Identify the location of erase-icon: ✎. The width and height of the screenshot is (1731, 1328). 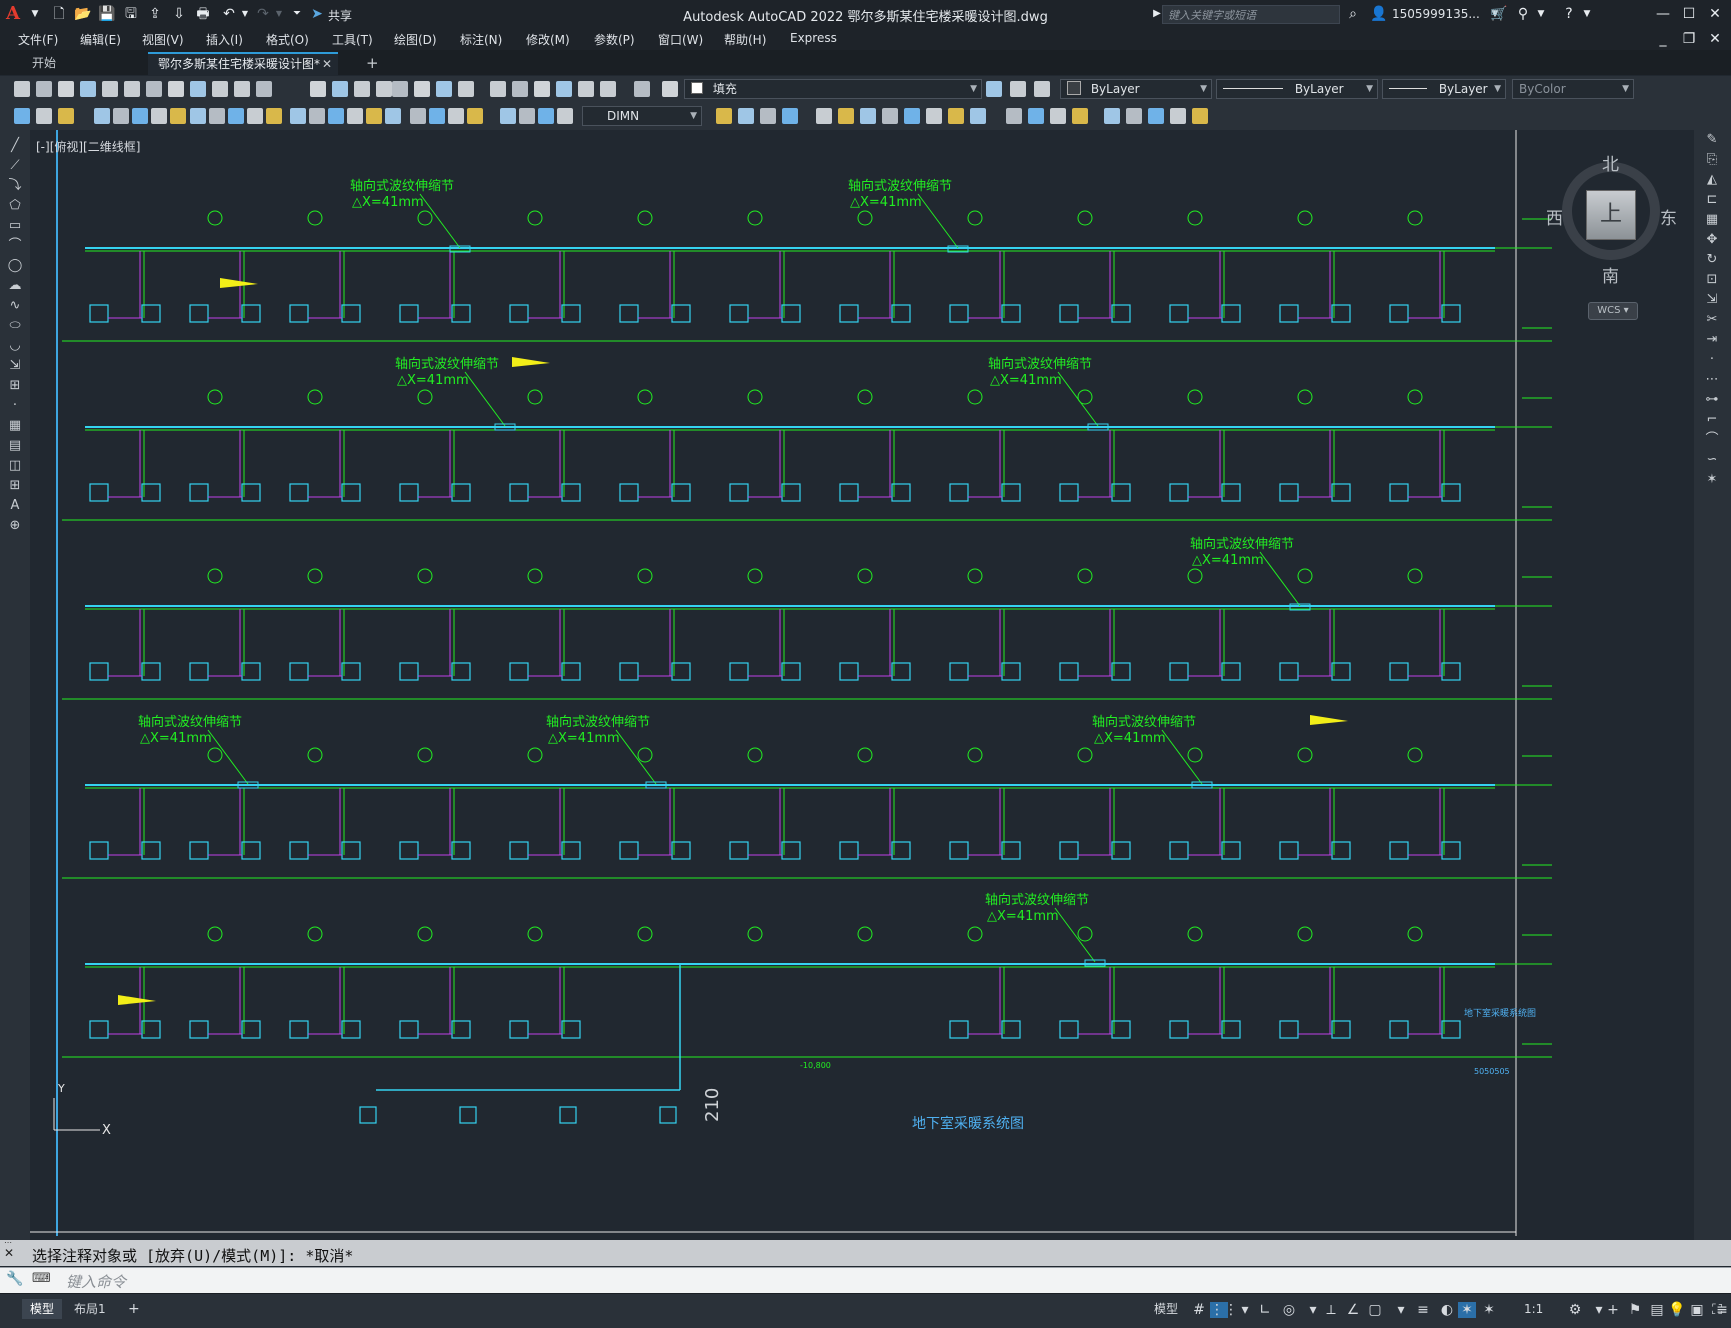
(1712, 140).